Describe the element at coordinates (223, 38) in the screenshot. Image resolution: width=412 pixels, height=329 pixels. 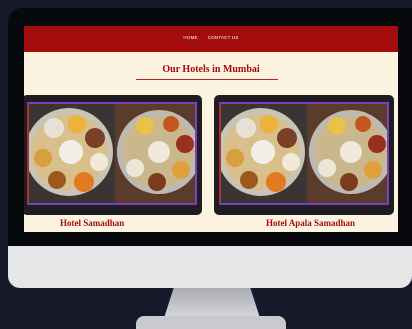
I see `nav-link-contact-us: CONTACT US` at that location.